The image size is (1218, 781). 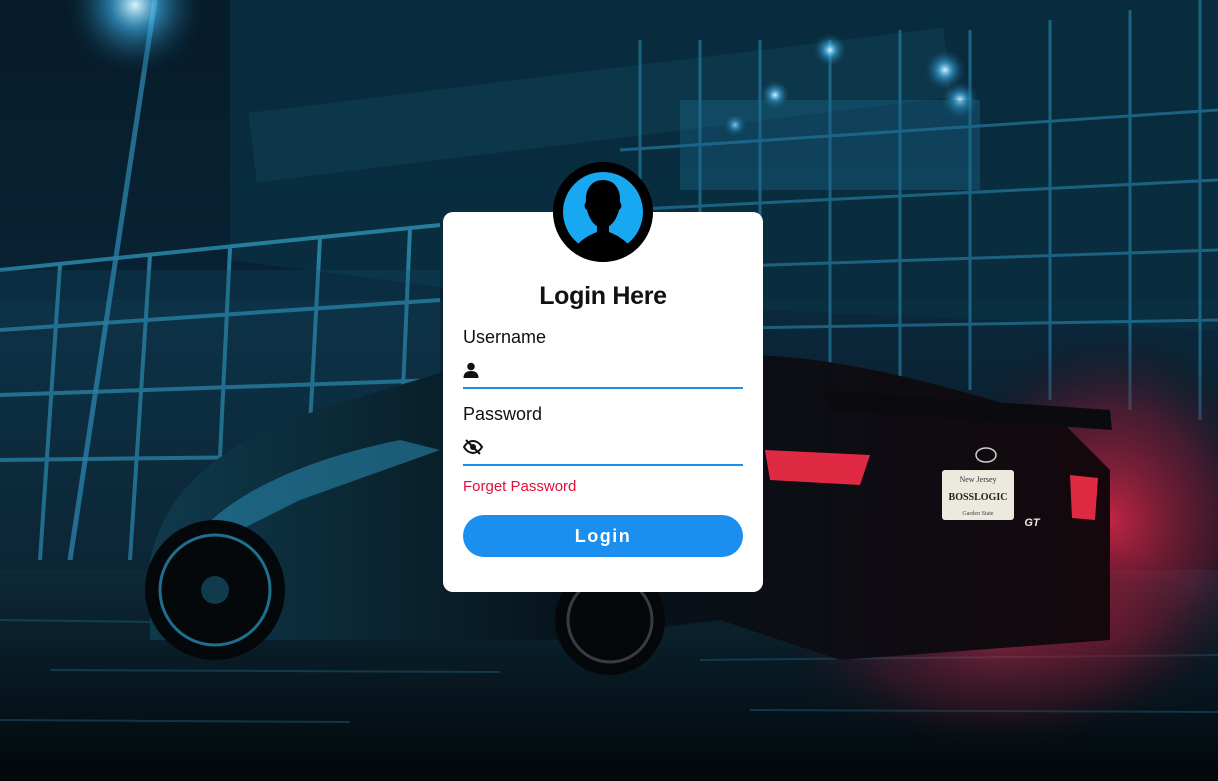 What do you see at coordinates (471, 370) in the screenshot?
I see `user-icon` at bounding box center [471, 370].